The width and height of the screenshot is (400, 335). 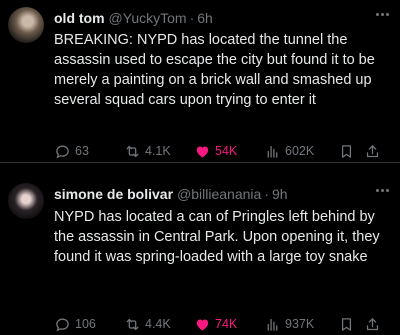 What do you see at coordinates (226, 151) in the screenshot?
I see `like-count: 54K` at bounding box center [226, 151].